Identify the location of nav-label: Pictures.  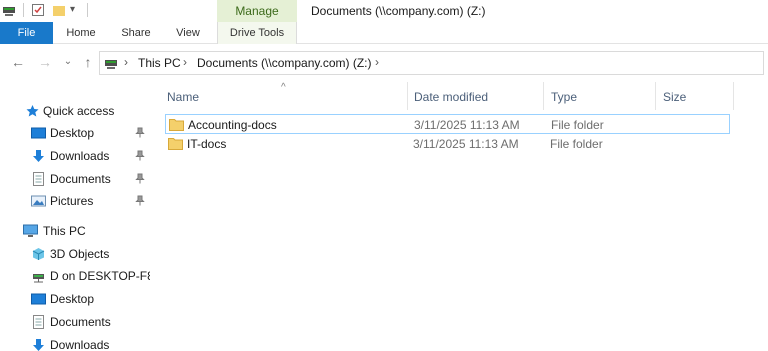
(72, 201).